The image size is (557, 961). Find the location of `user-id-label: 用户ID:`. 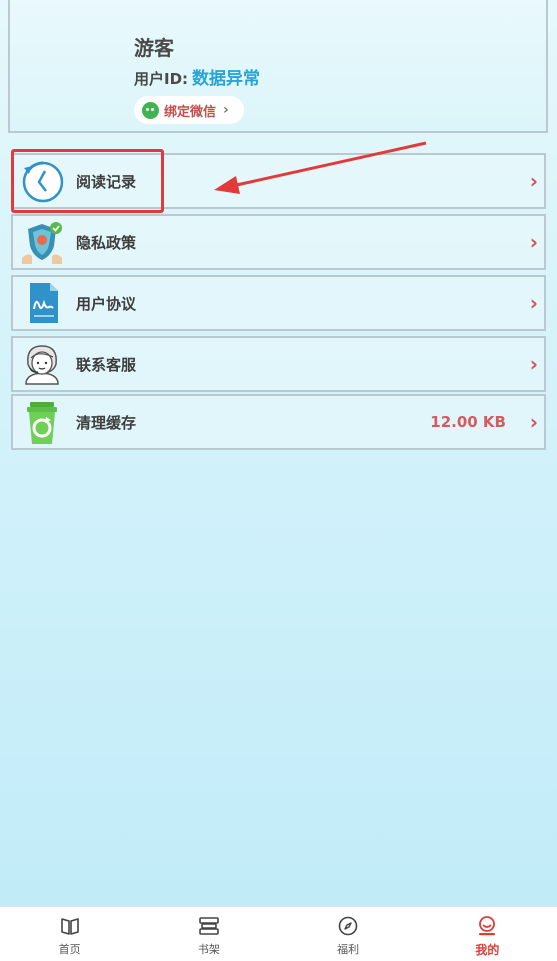

user-id-label: 用户ID: is located at coordinates (161, 79).